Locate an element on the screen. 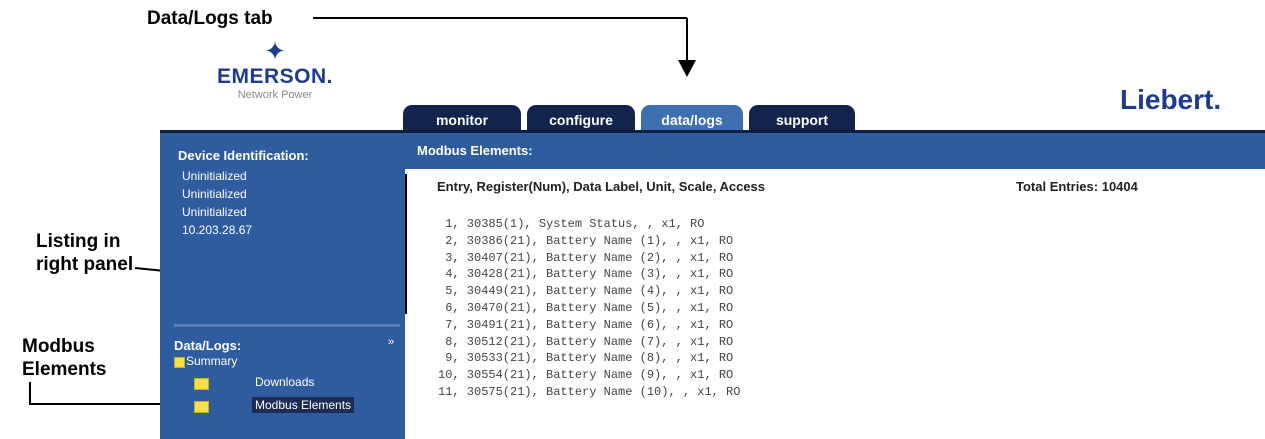 The image size is (1265, 439). list-item: 7, 30491(21), Battery Name (6), , x1, RO is located at coordinates (586, 324).